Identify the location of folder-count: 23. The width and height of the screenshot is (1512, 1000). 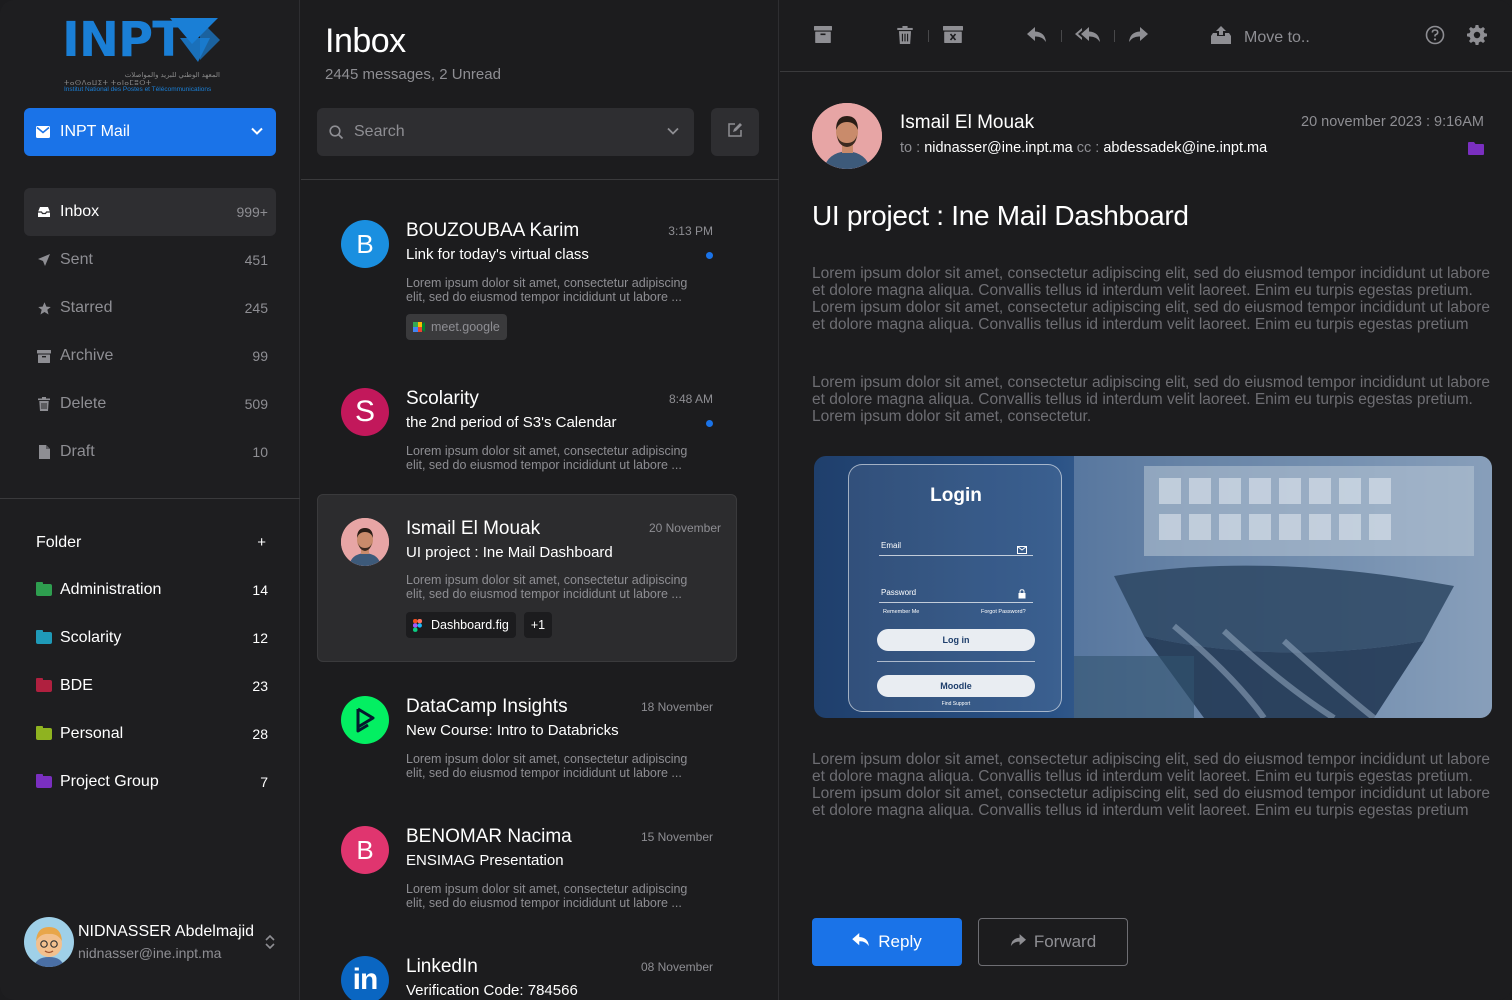
(260, 686).